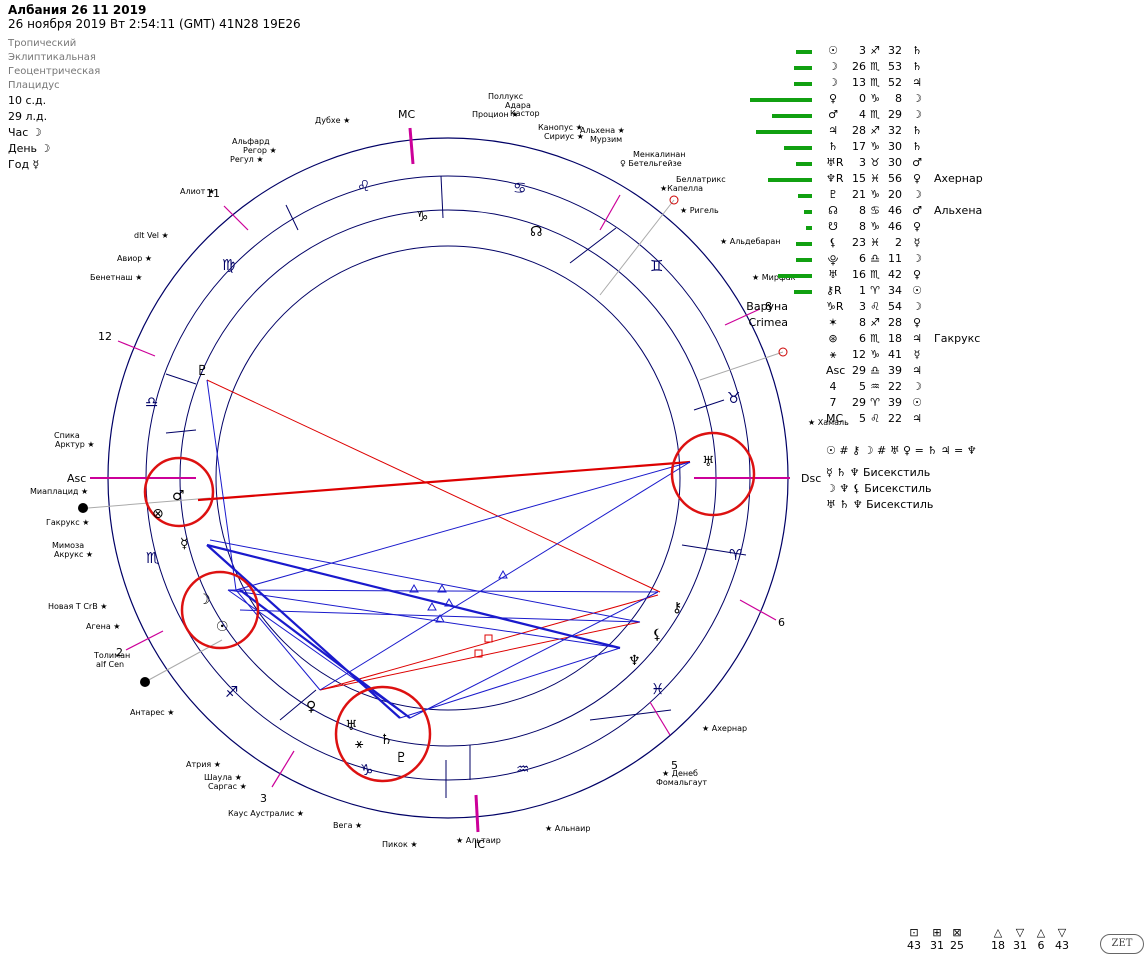 Image resolution: width=1146 pixels, height=957 pixels. What do you see at coordinates (859, 146) in the screenshot?
I see `degree-value: 17` at bounding box center [859, 146].